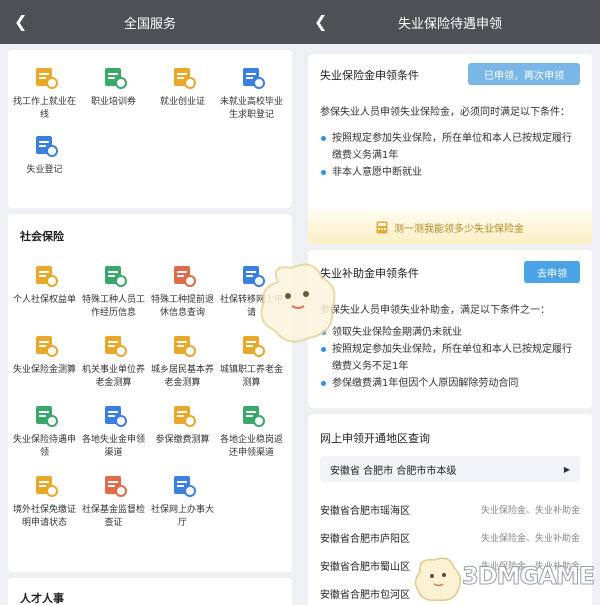 This screenshot has width=600, height=605. Describe the element at coordinates (251, 431) in the screenshot. I see `service-item: 各地企业稳岗返还申领渠道` at that location.